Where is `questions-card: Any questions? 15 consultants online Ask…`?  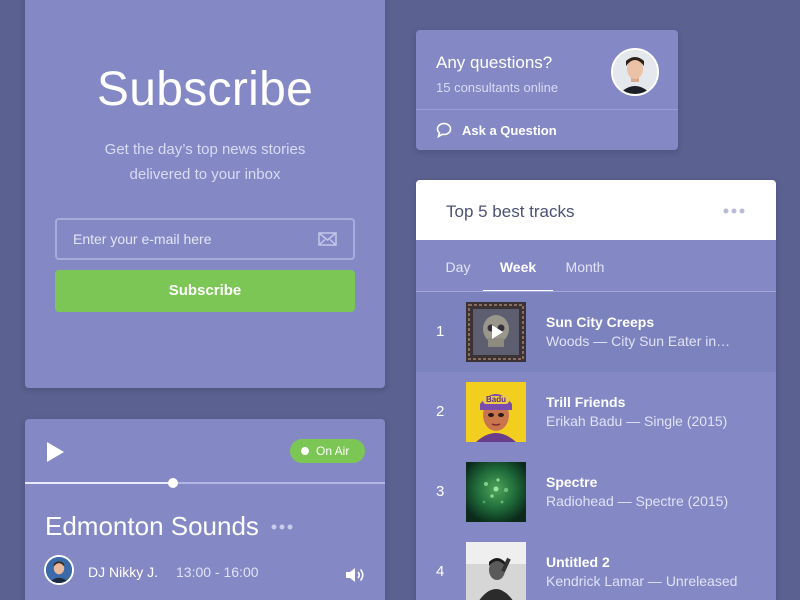 questions-card: Any questions? 15 consultants online Ask… is located at coordinates (547, 90).